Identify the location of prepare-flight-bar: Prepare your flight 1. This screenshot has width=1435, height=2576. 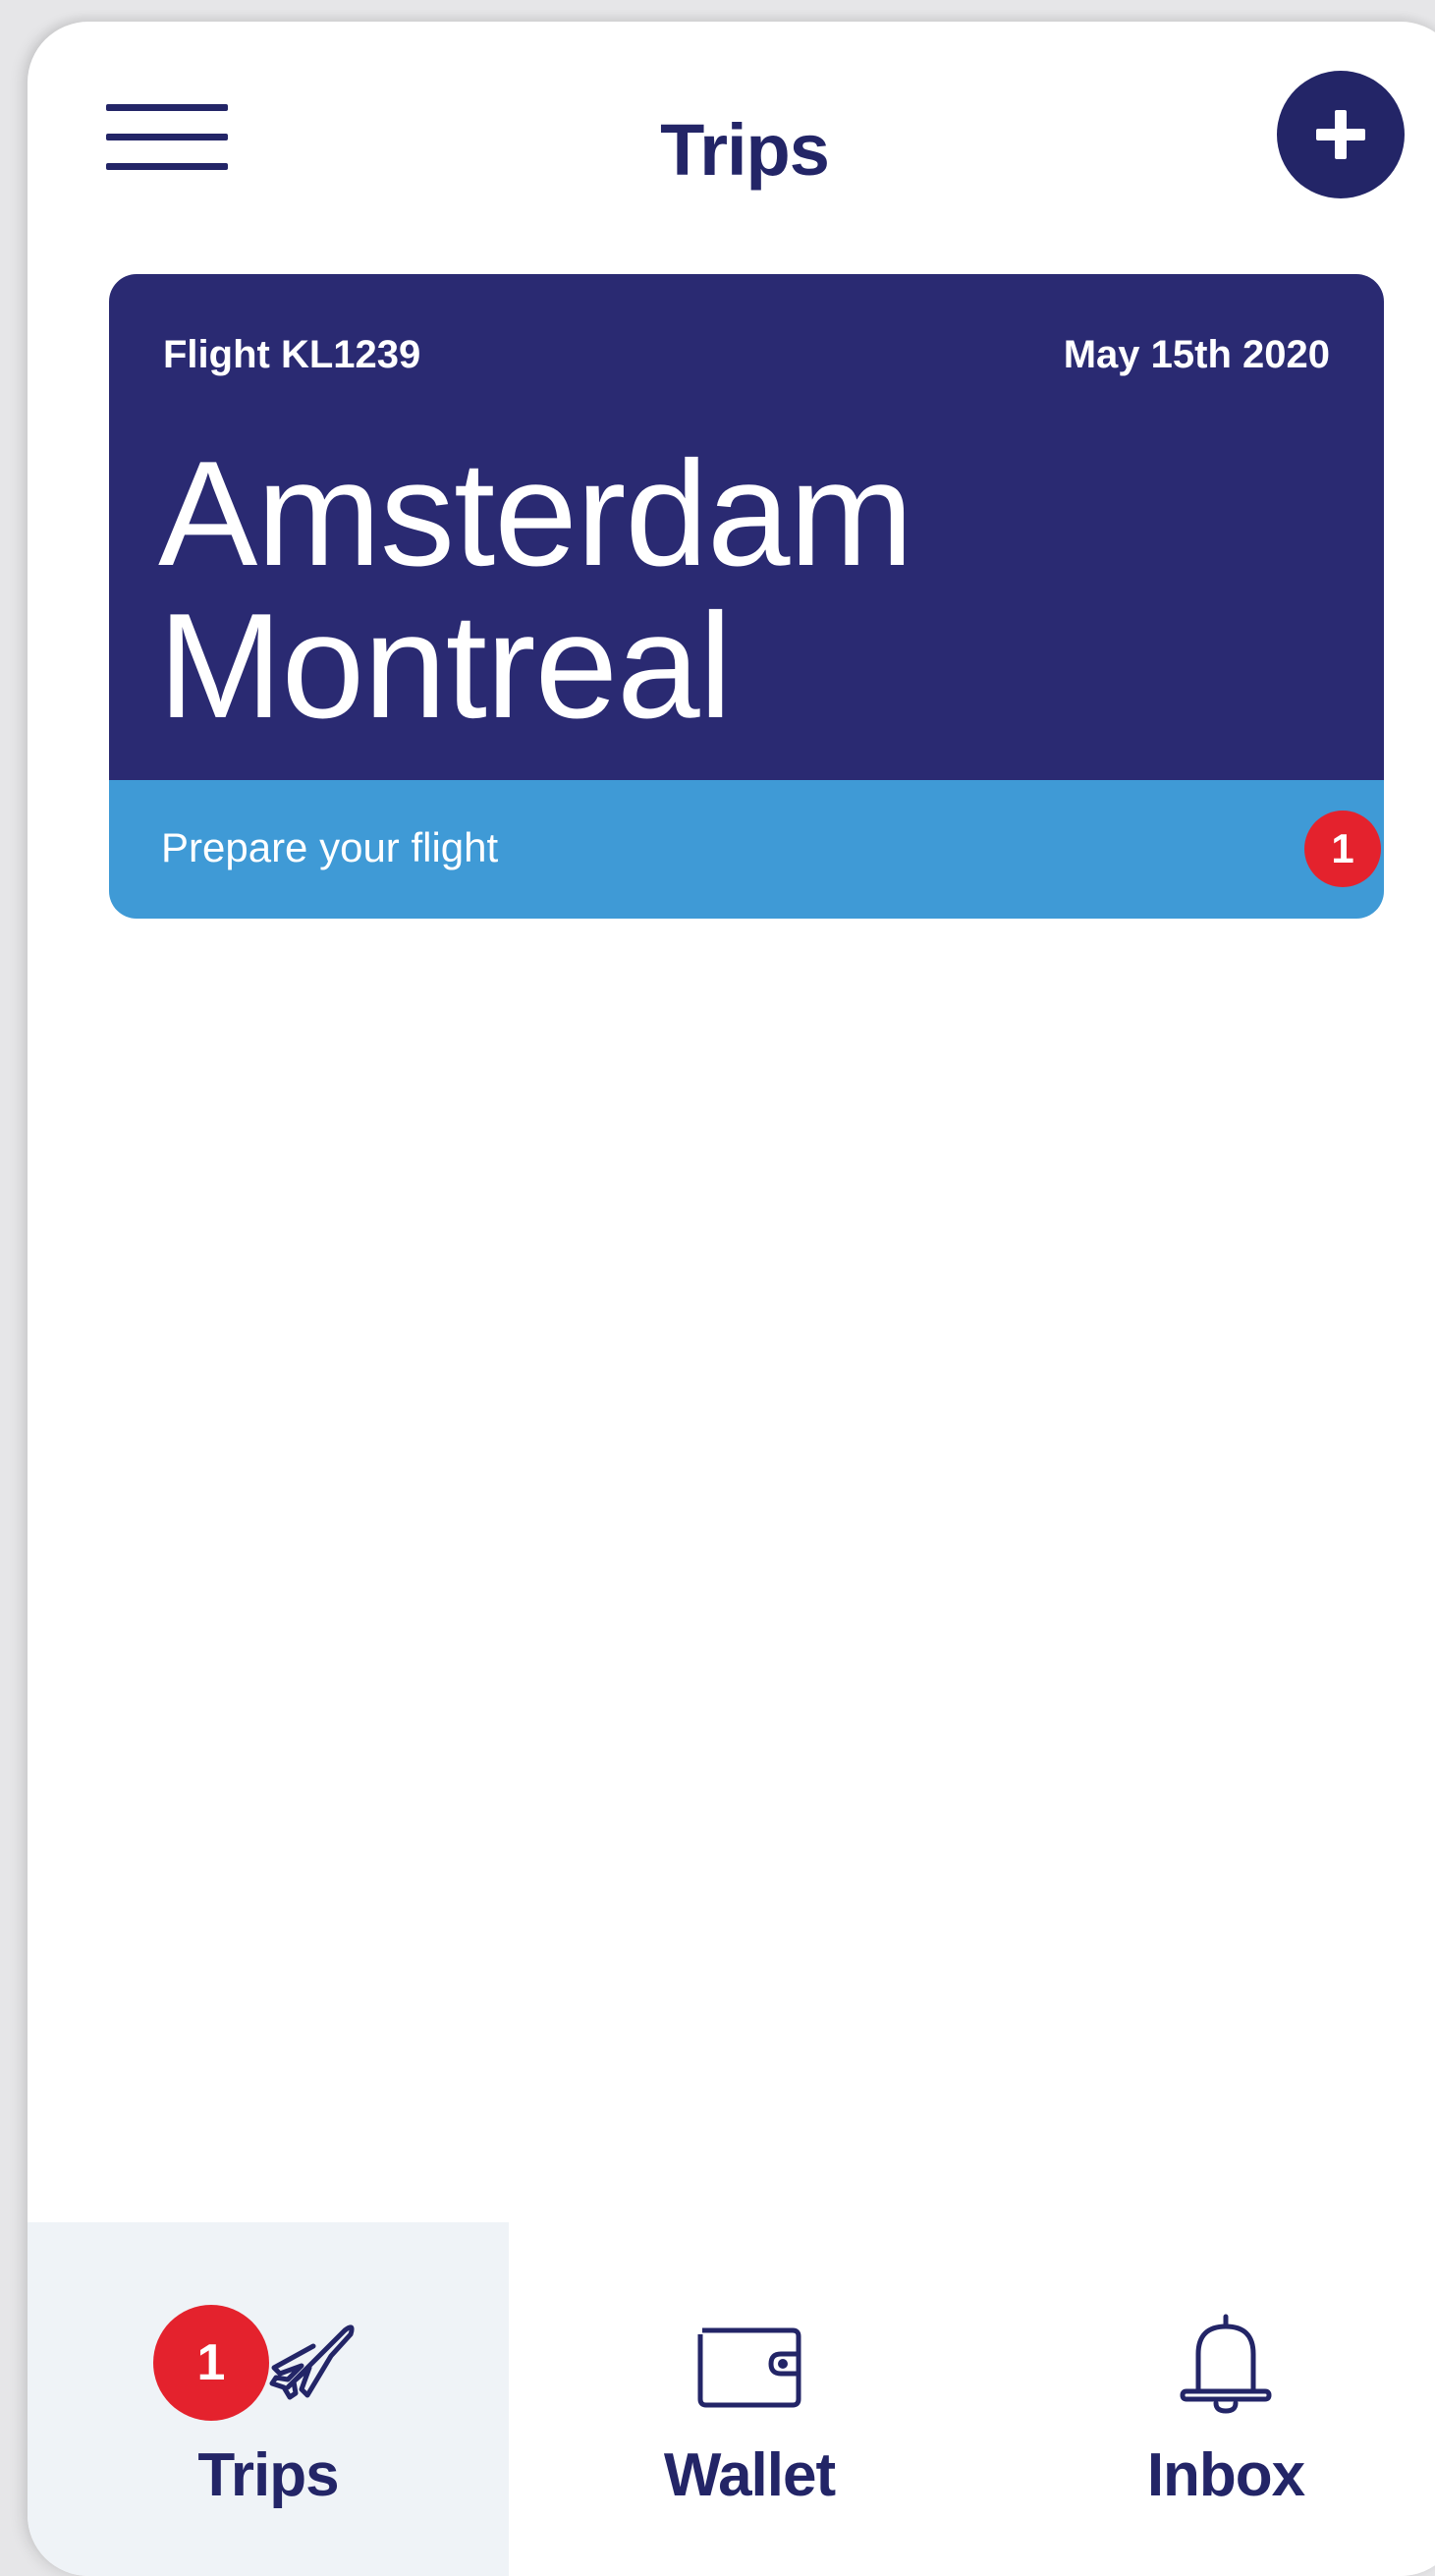
(746, 849).